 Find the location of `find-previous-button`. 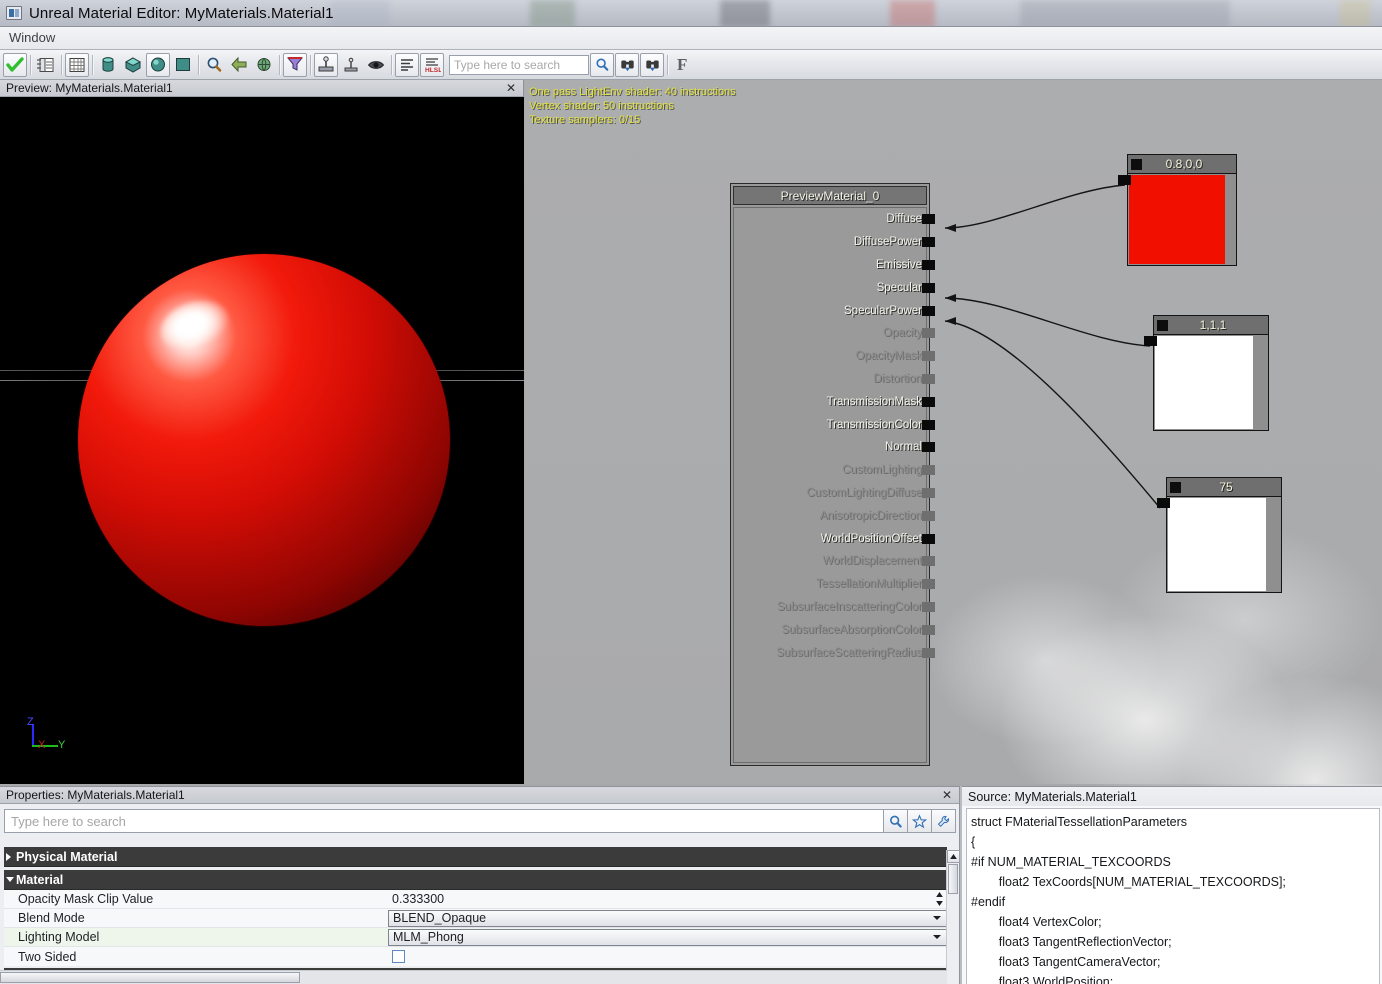

find-previous-button is located at coordinates (627, 64).